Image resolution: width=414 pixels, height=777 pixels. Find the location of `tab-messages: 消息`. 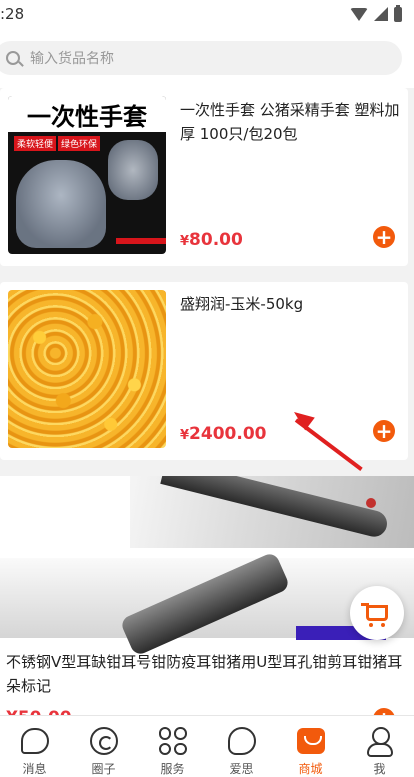

tab-messages: 消息 is located at coordinates (34, 746).